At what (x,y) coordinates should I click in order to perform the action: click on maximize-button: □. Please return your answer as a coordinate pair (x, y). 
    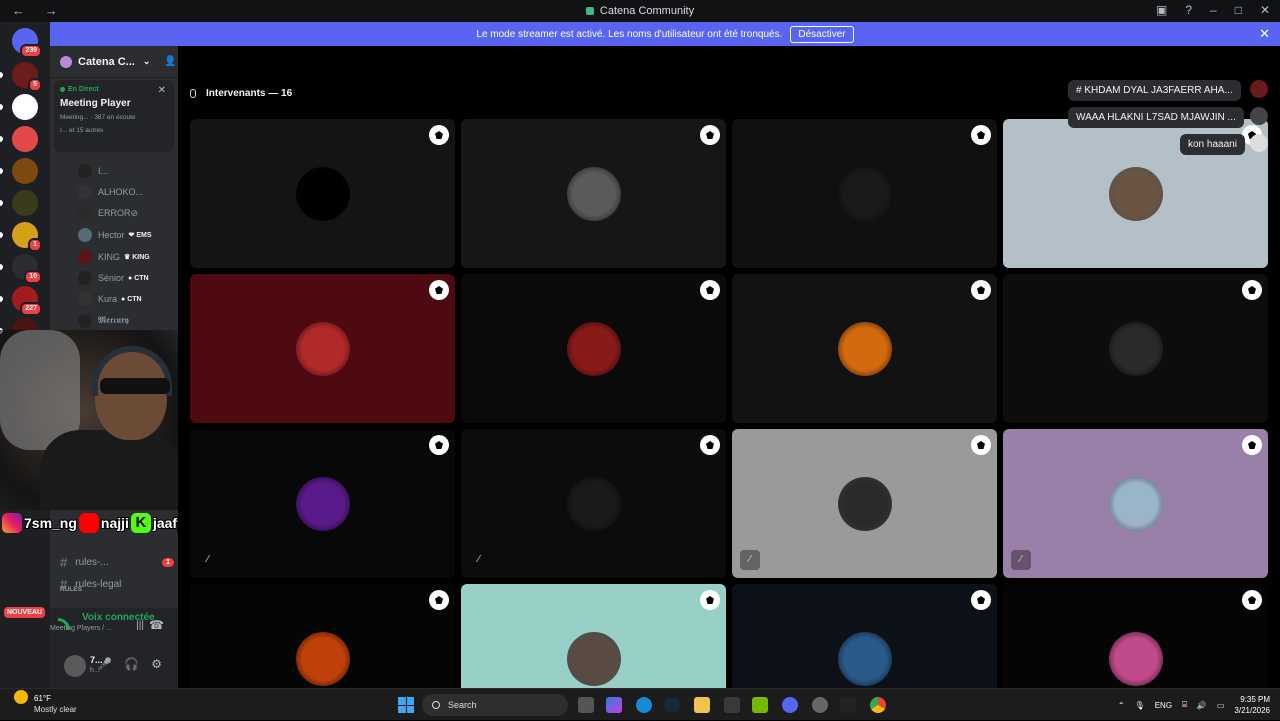
    Looking at the image, I should click on (1238, 10).